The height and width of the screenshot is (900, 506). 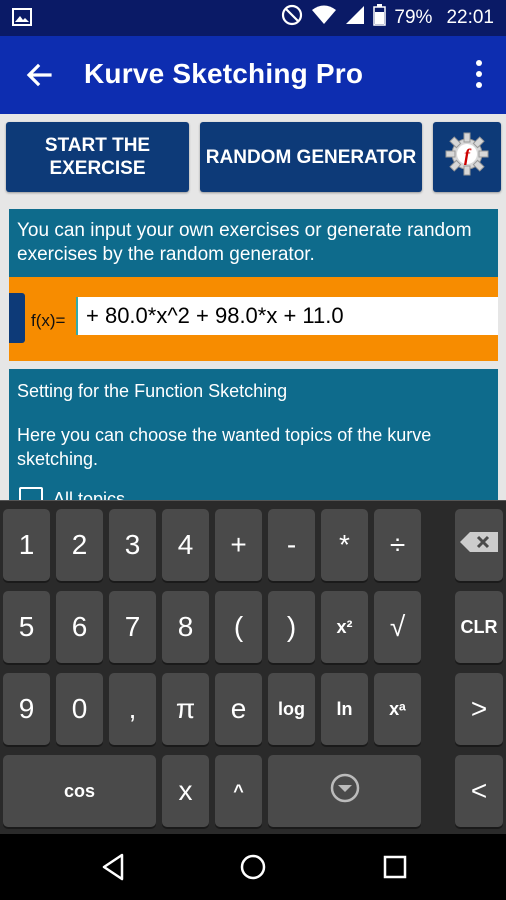 What do you see at coordinates (344, 627) in the screenshot?
I see `key-square: x²` at bounding box center [344, 627].